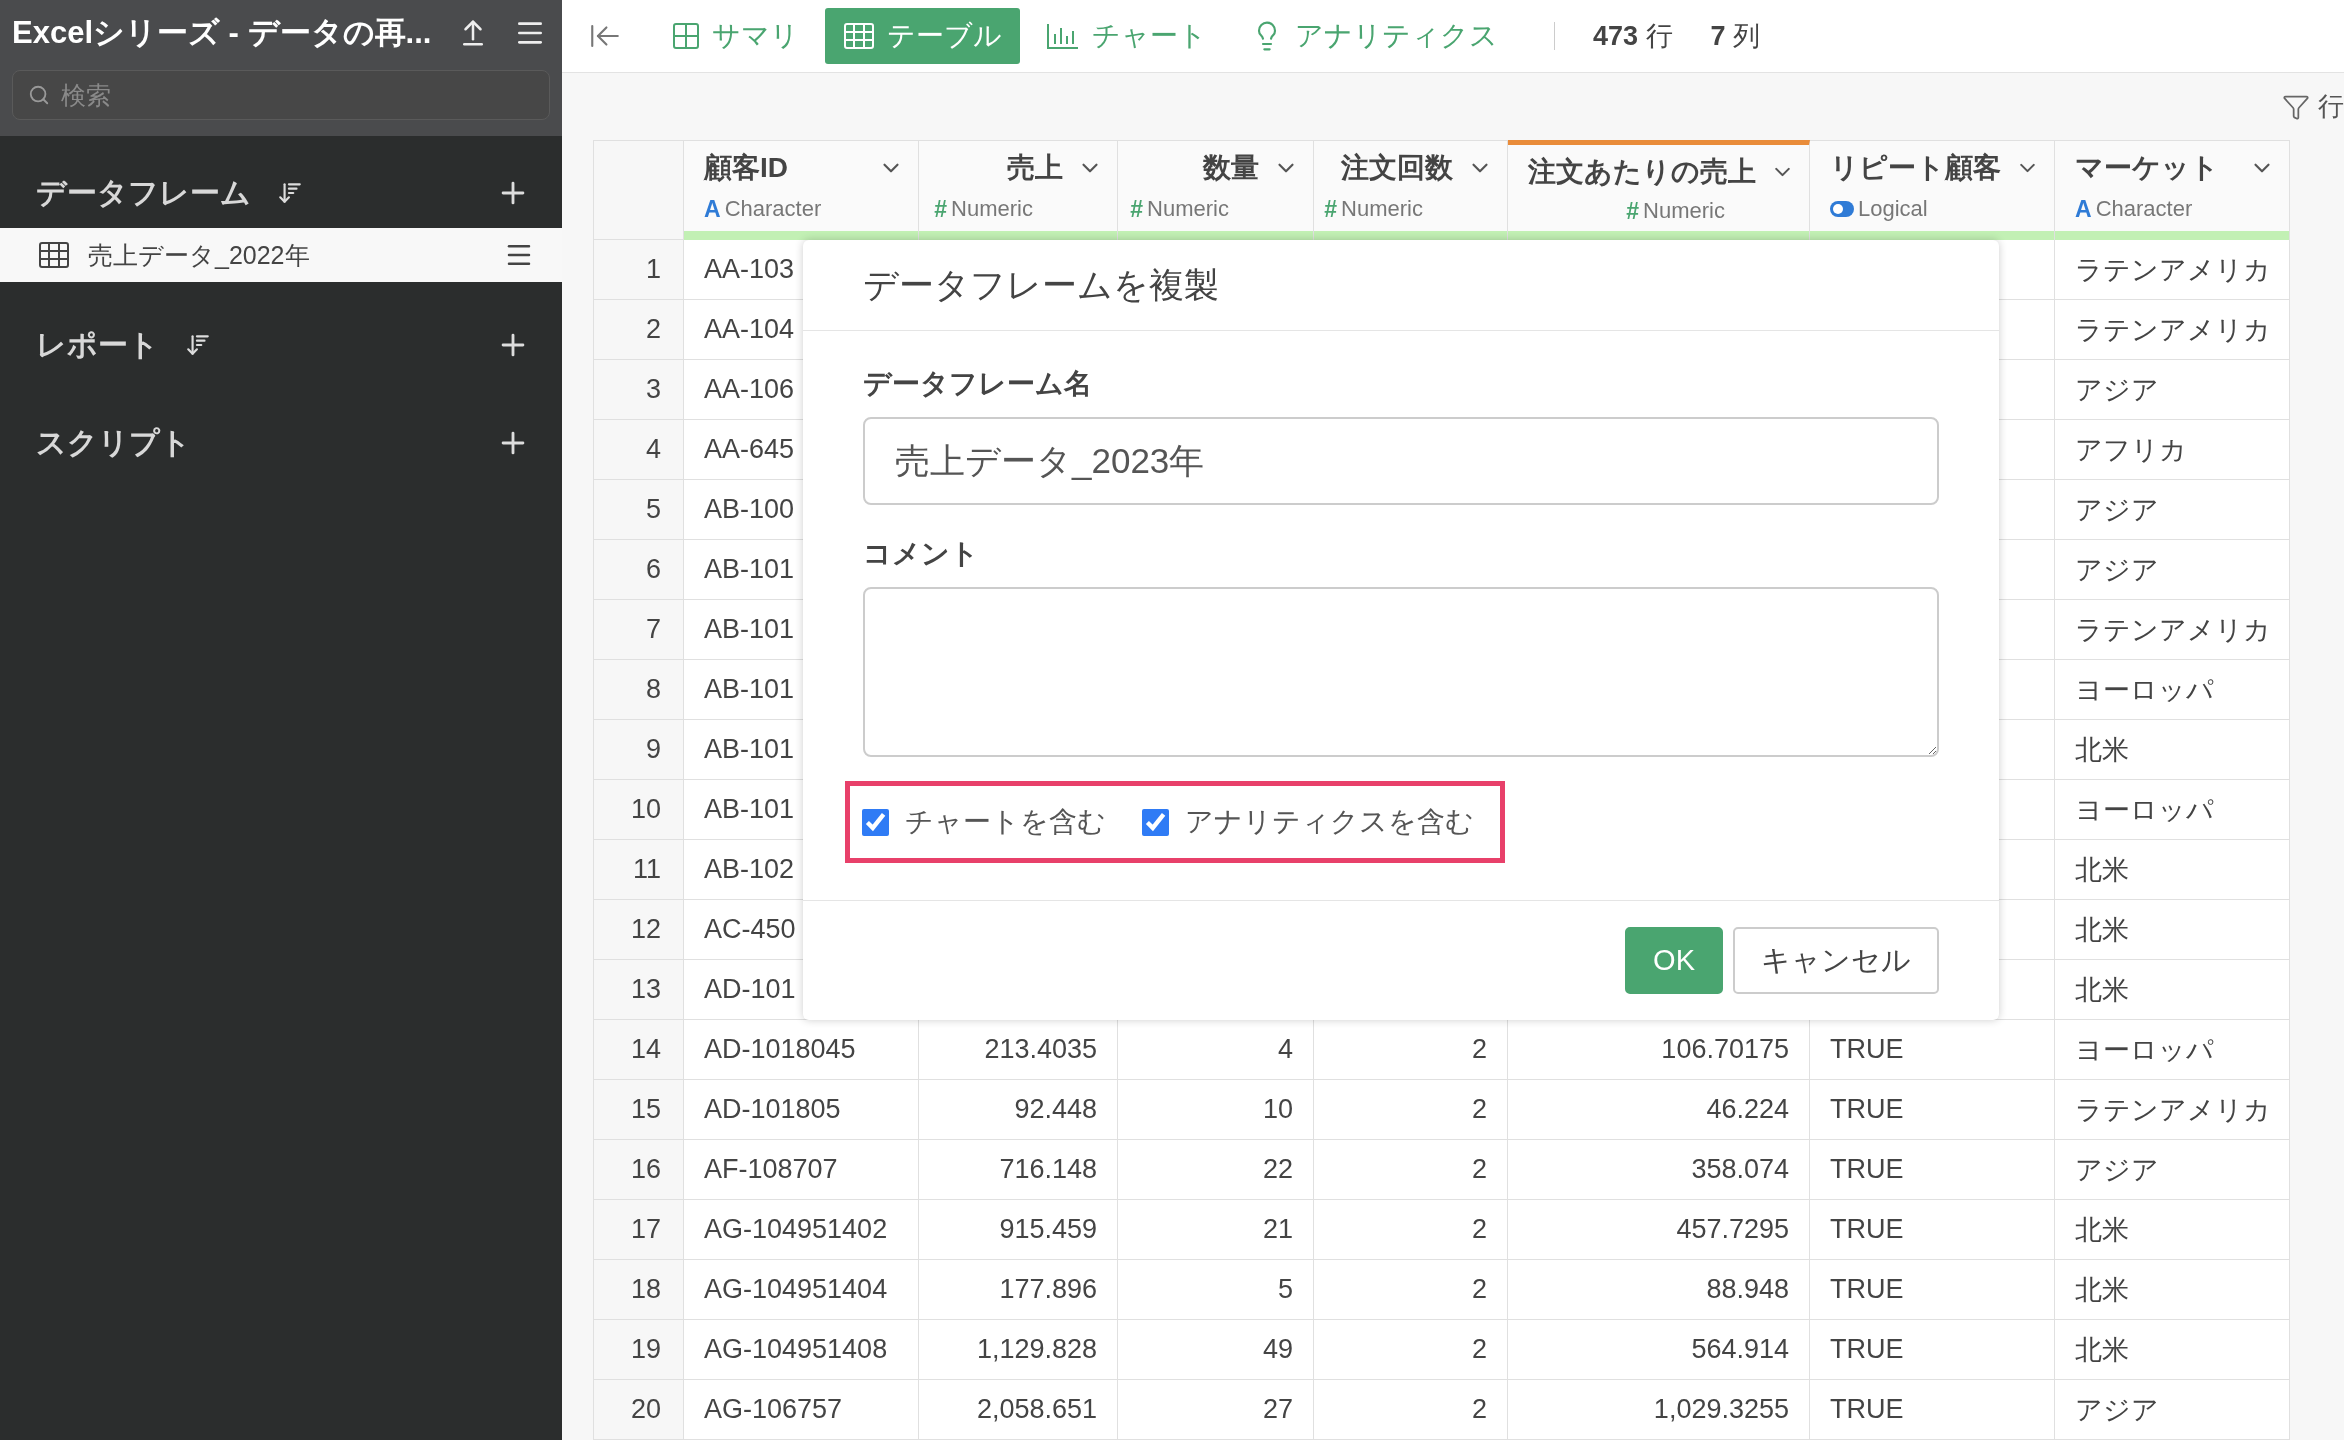 This screenshot has width=2344, height=1440. I want to click on table-cell: AG-104951408, so click(801, 1350).